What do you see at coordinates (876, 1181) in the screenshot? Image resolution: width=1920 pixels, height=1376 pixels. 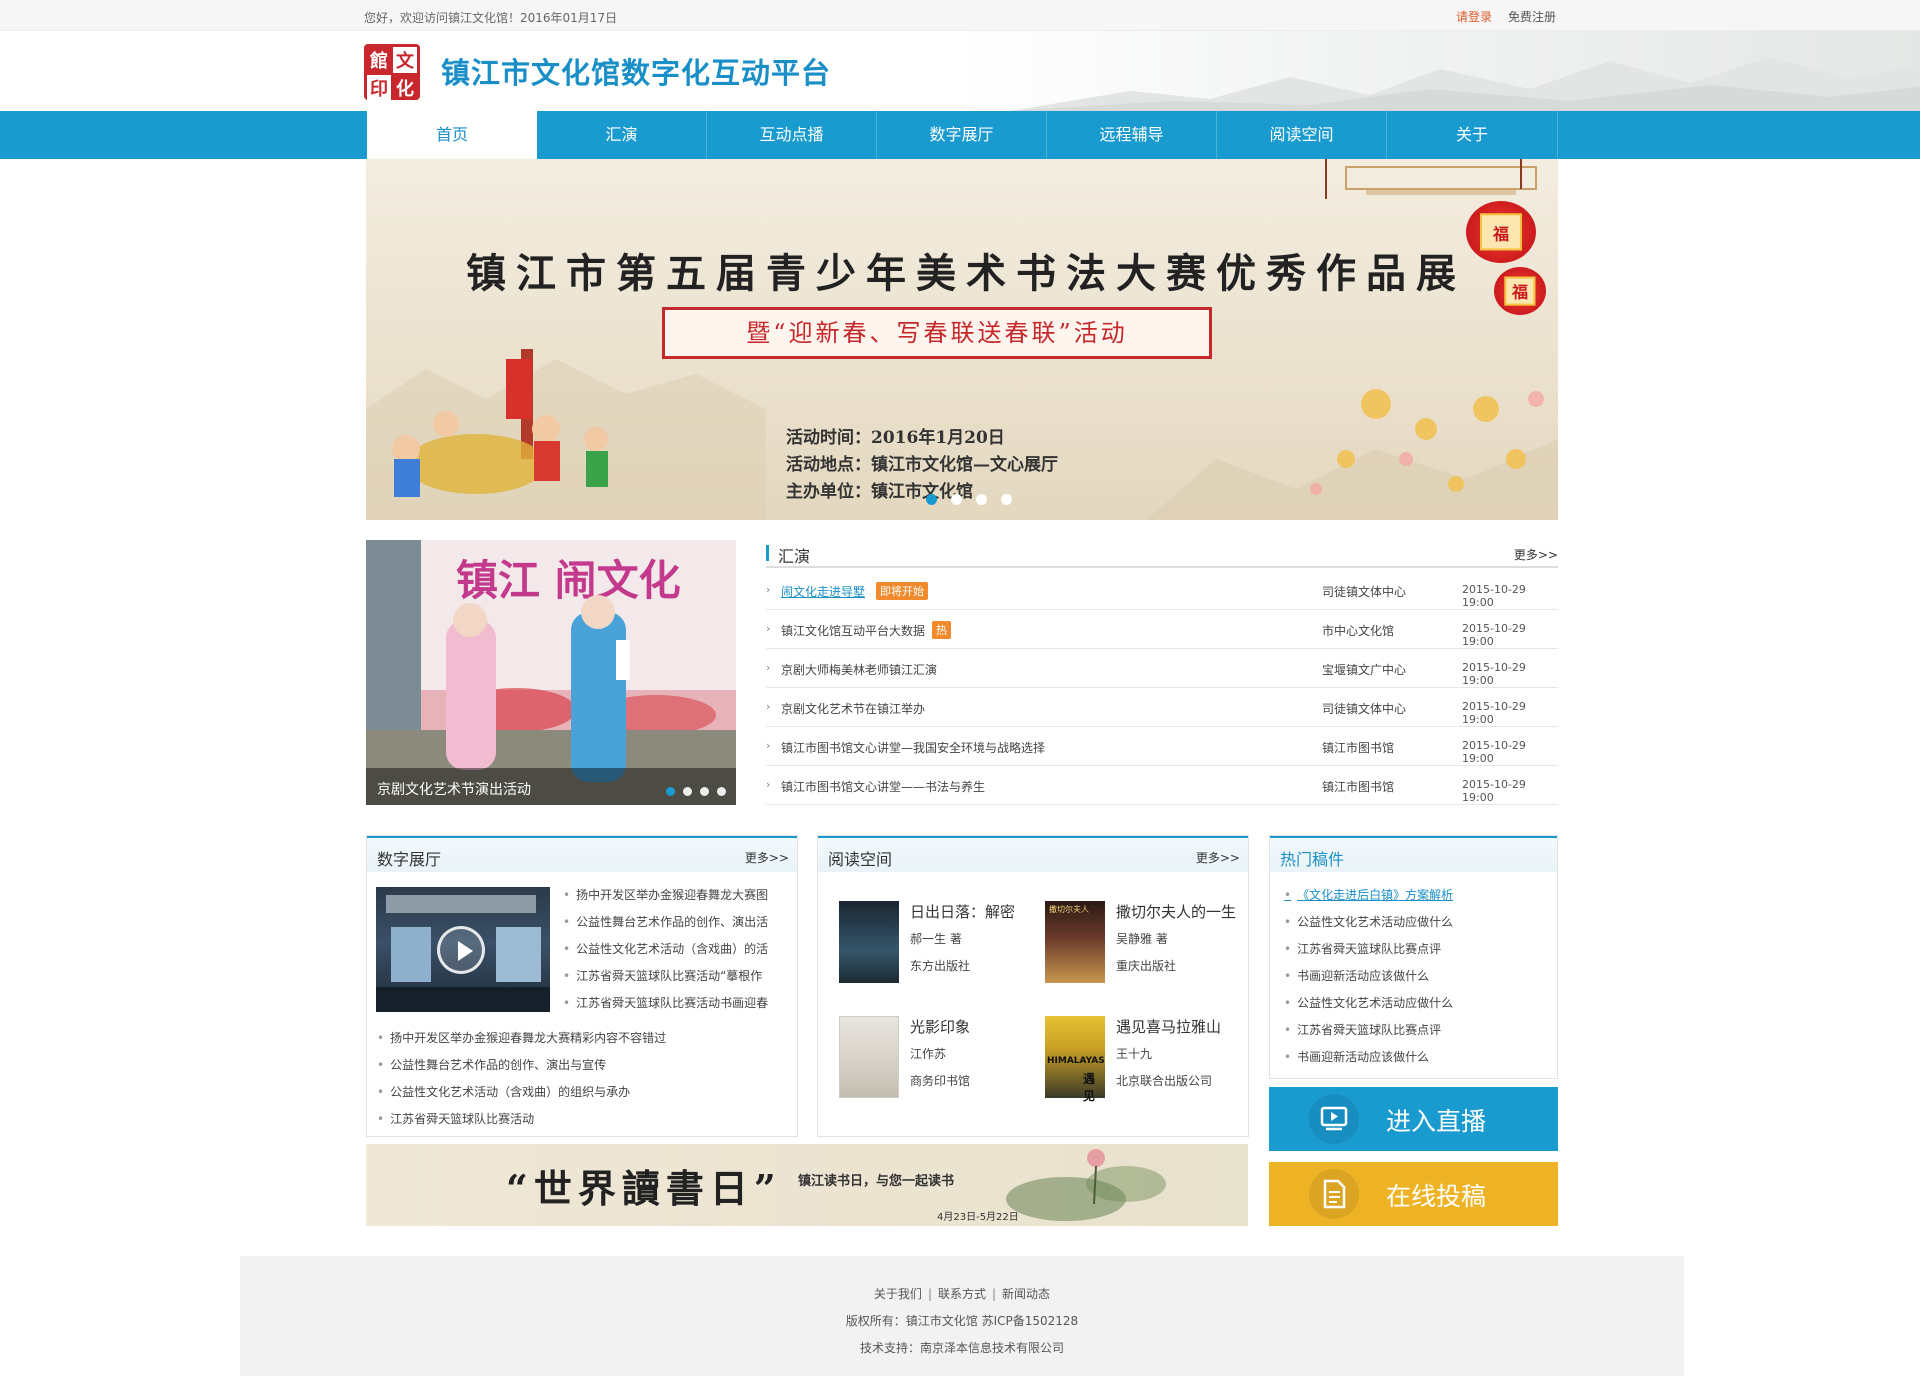 I see `reading-day-subtitle: 镇江读书日，与您一起读书` at bounding box center [876, 1181].